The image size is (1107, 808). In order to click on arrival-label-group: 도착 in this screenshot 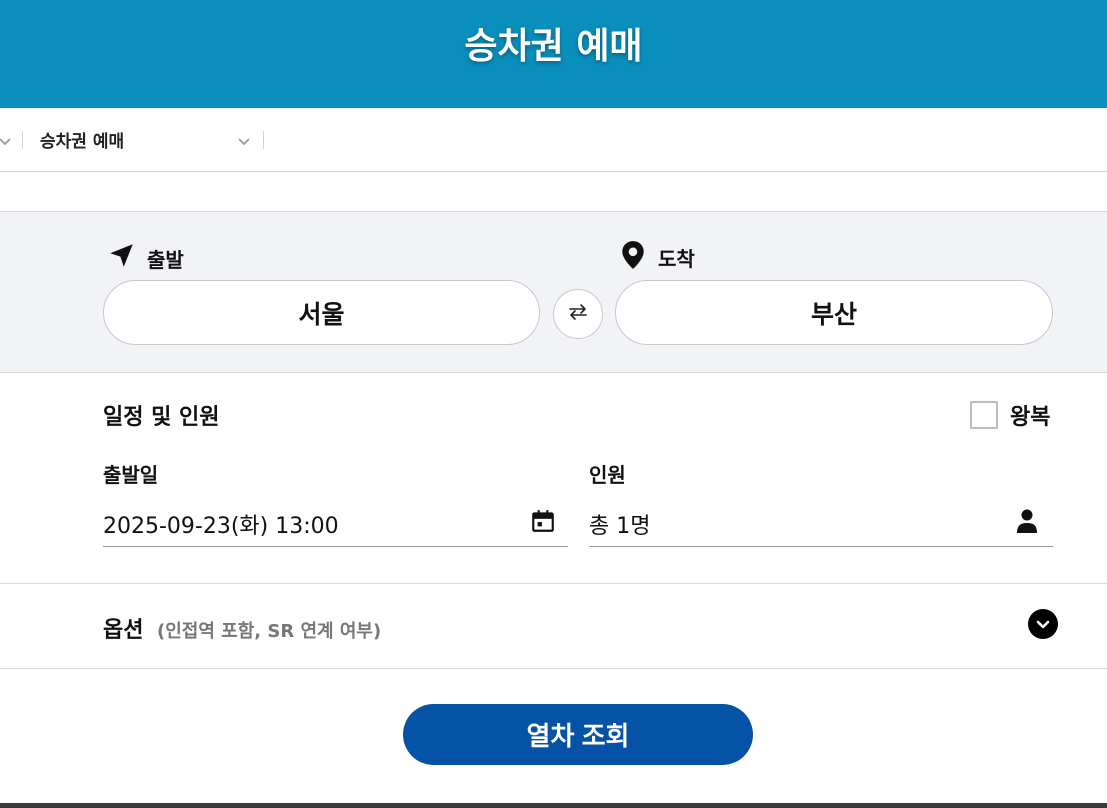, I will do `click(657, 257)`.